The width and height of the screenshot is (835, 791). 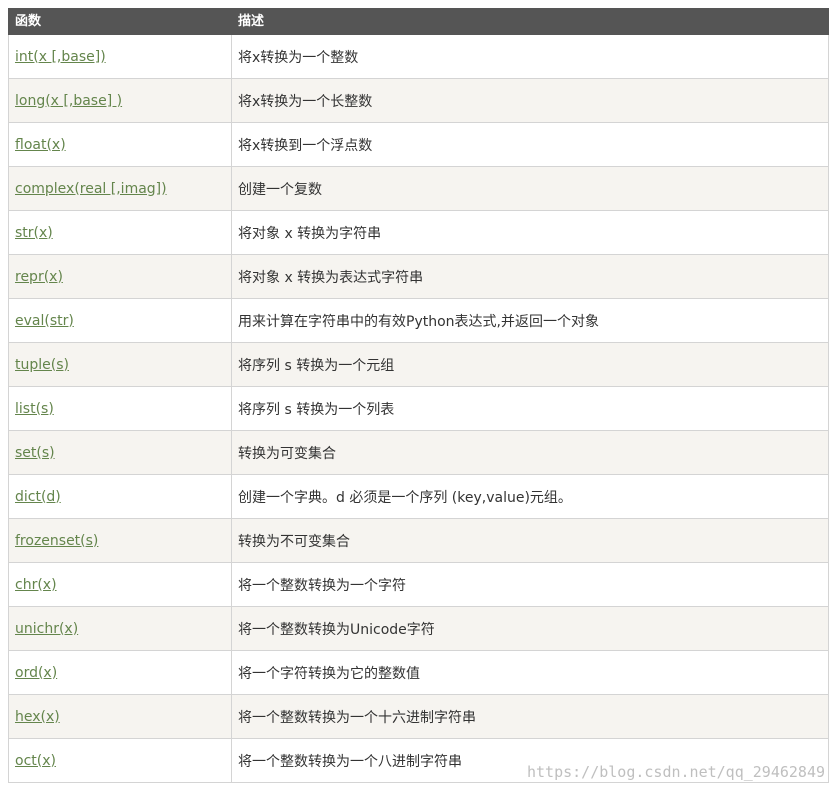 I want to click on table-row: chr(x) 将一个整数转换为一个字符, so click(x=418, y=584).